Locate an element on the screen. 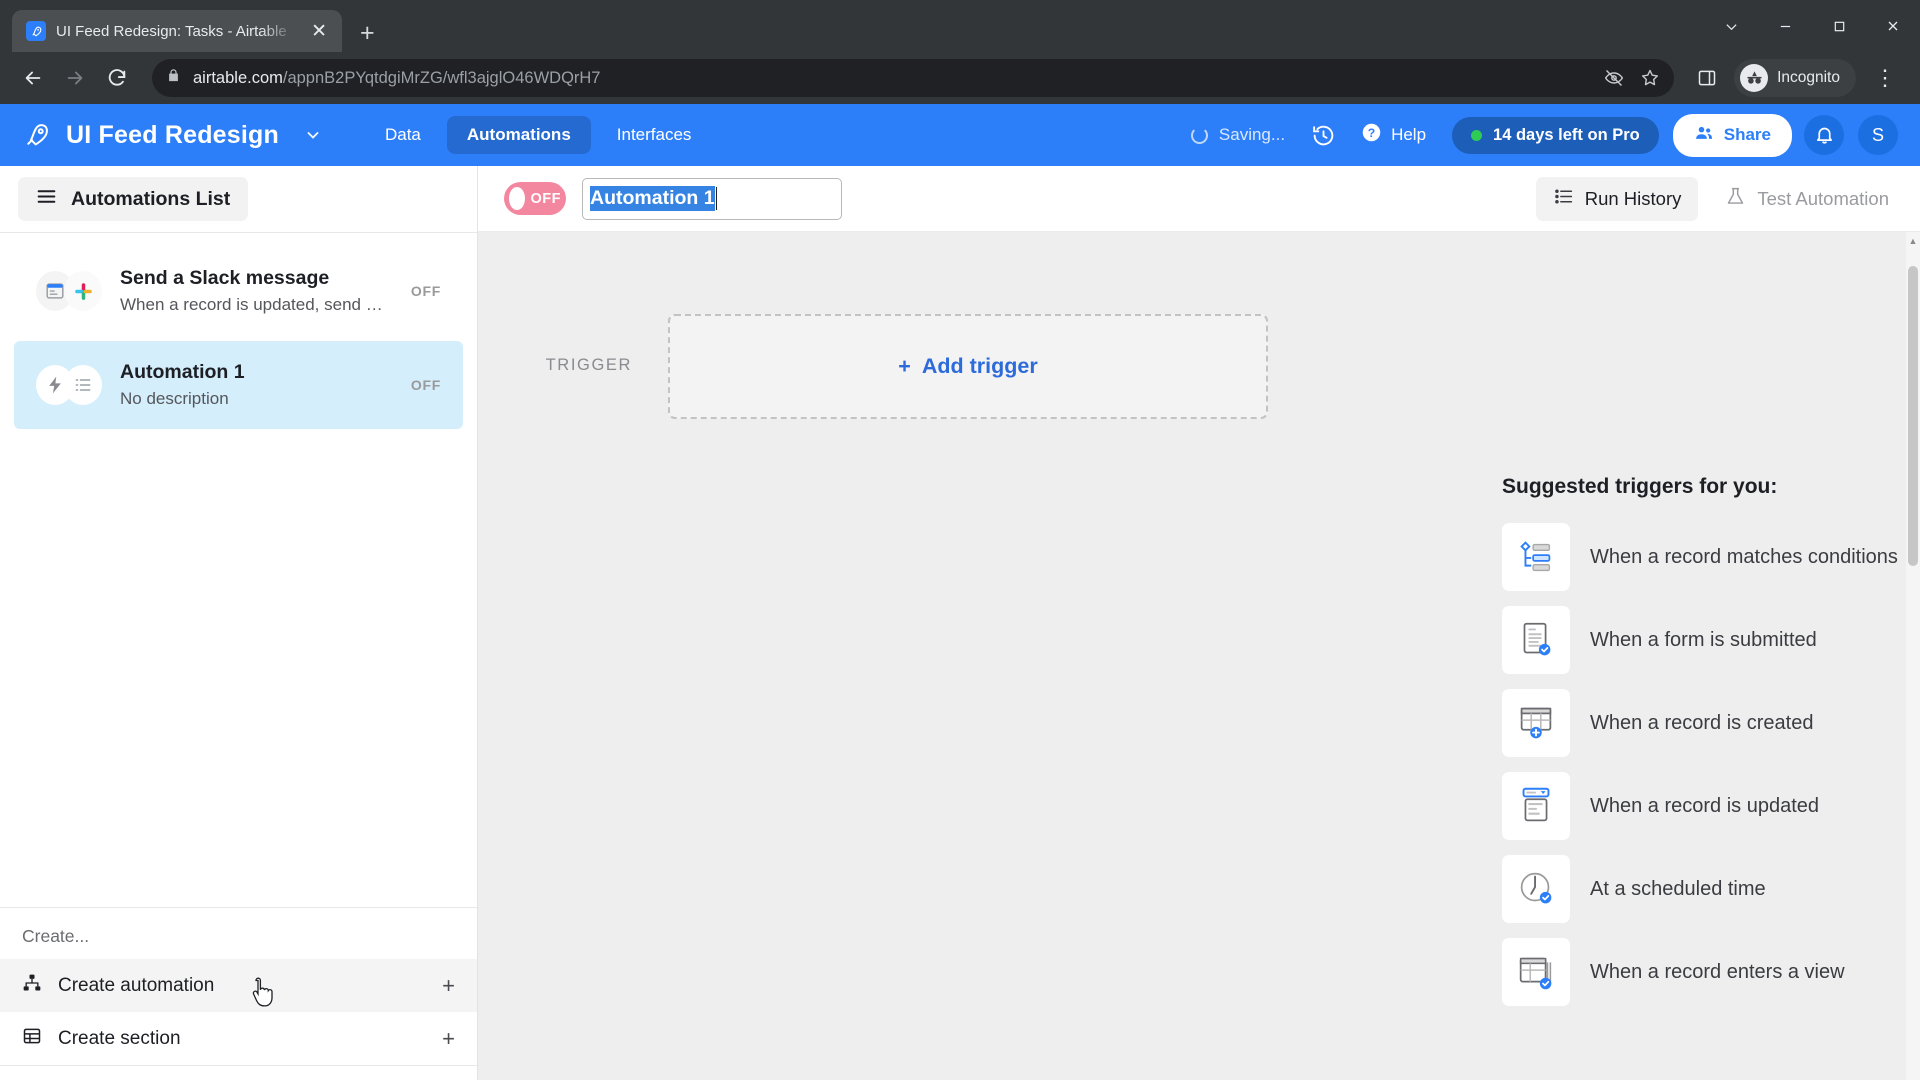 Image resolution: width=1920 pixels, height=1080 pixels. suggested-trigger-item: At a scheduled time is located at coordinates (1711, 889).